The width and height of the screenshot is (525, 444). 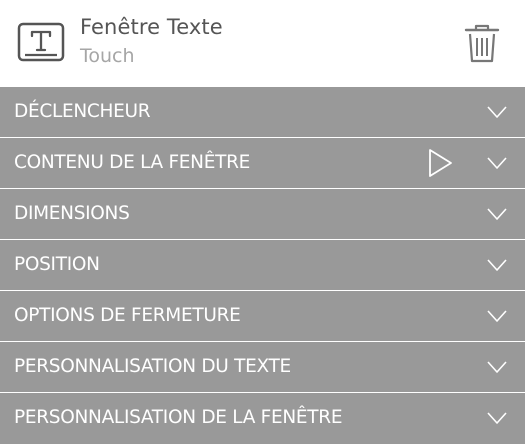 I want to click on section-label: CONTENU DE LA FENÊTRE, so click(x=132, y=162).